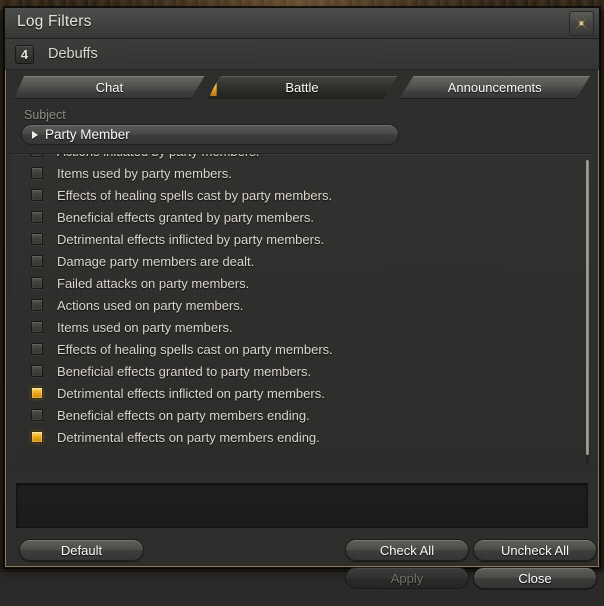  I want to click on filter-row: Failed attacks on party members., so click(302, 283).